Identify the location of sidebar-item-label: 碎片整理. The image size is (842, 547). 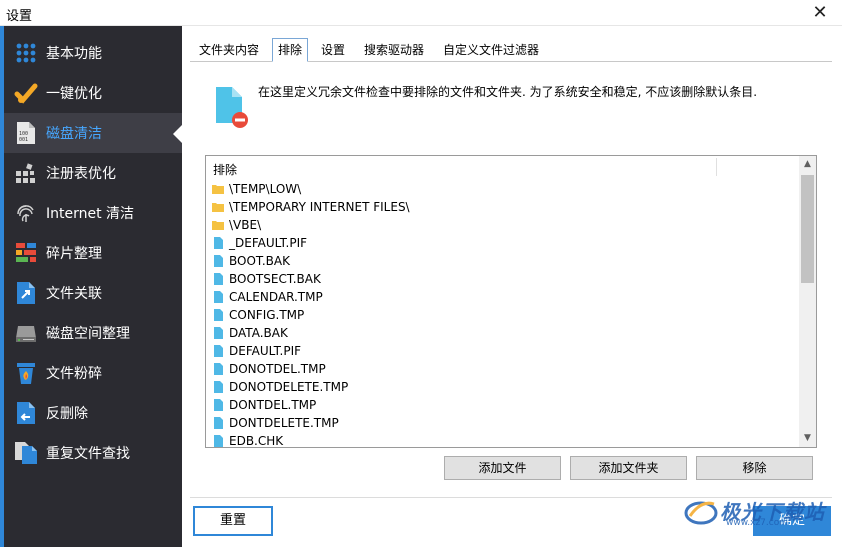
(74, 254).